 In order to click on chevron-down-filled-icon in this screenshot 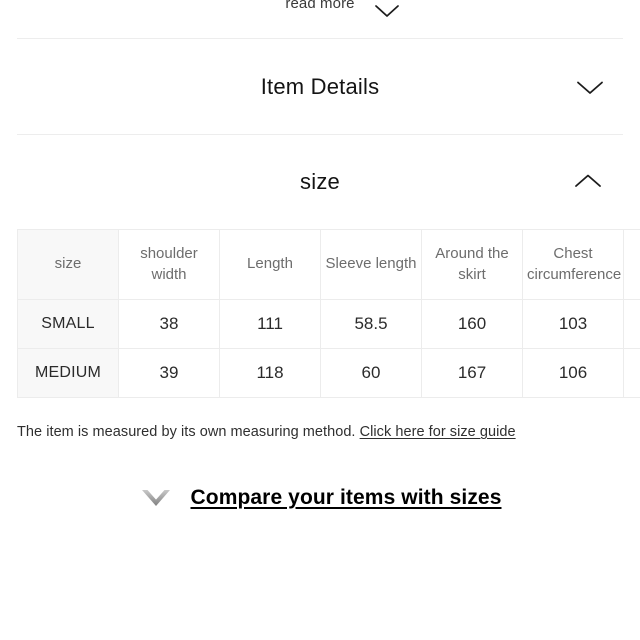, I will do `click(156, 498)`.